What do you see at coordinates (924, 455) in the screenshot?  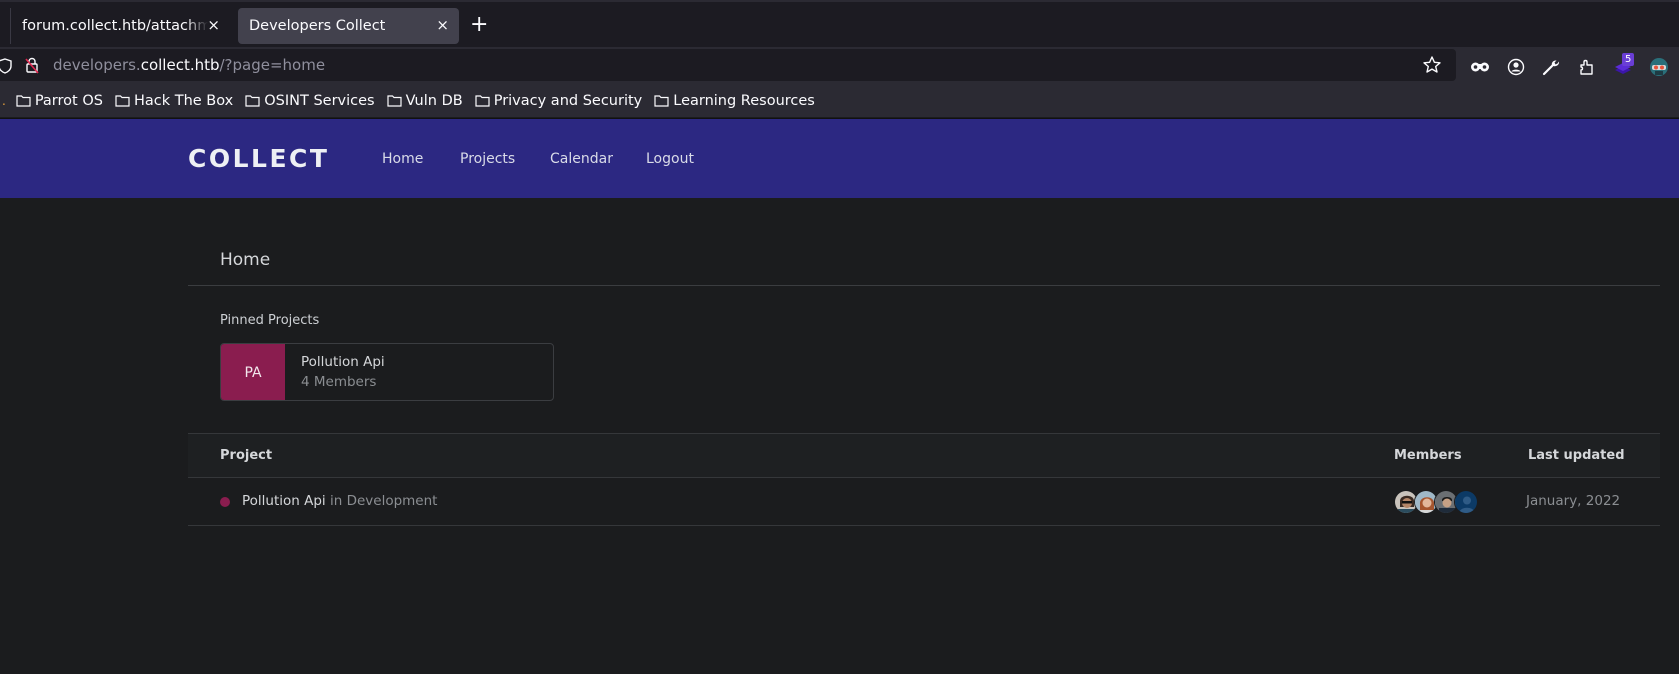 I see `table-header: Project Members Last updated` at bounding box center [924, 455].